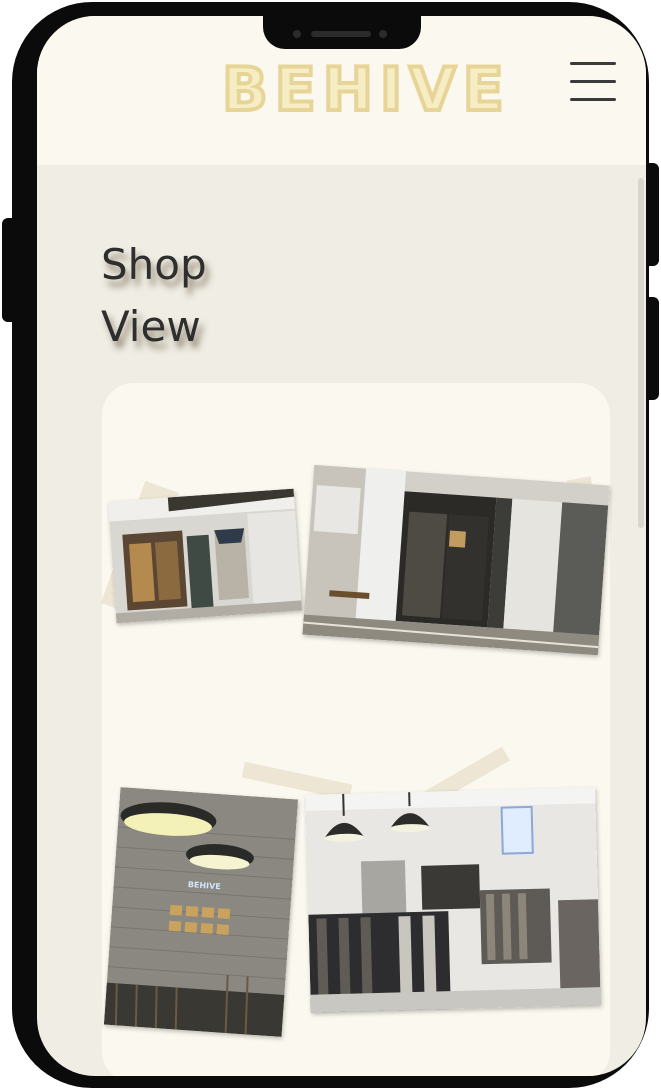 This screenshot has width=661, height=1092. I want to click on interior-photo: BEHIVE, so click(201, 912).